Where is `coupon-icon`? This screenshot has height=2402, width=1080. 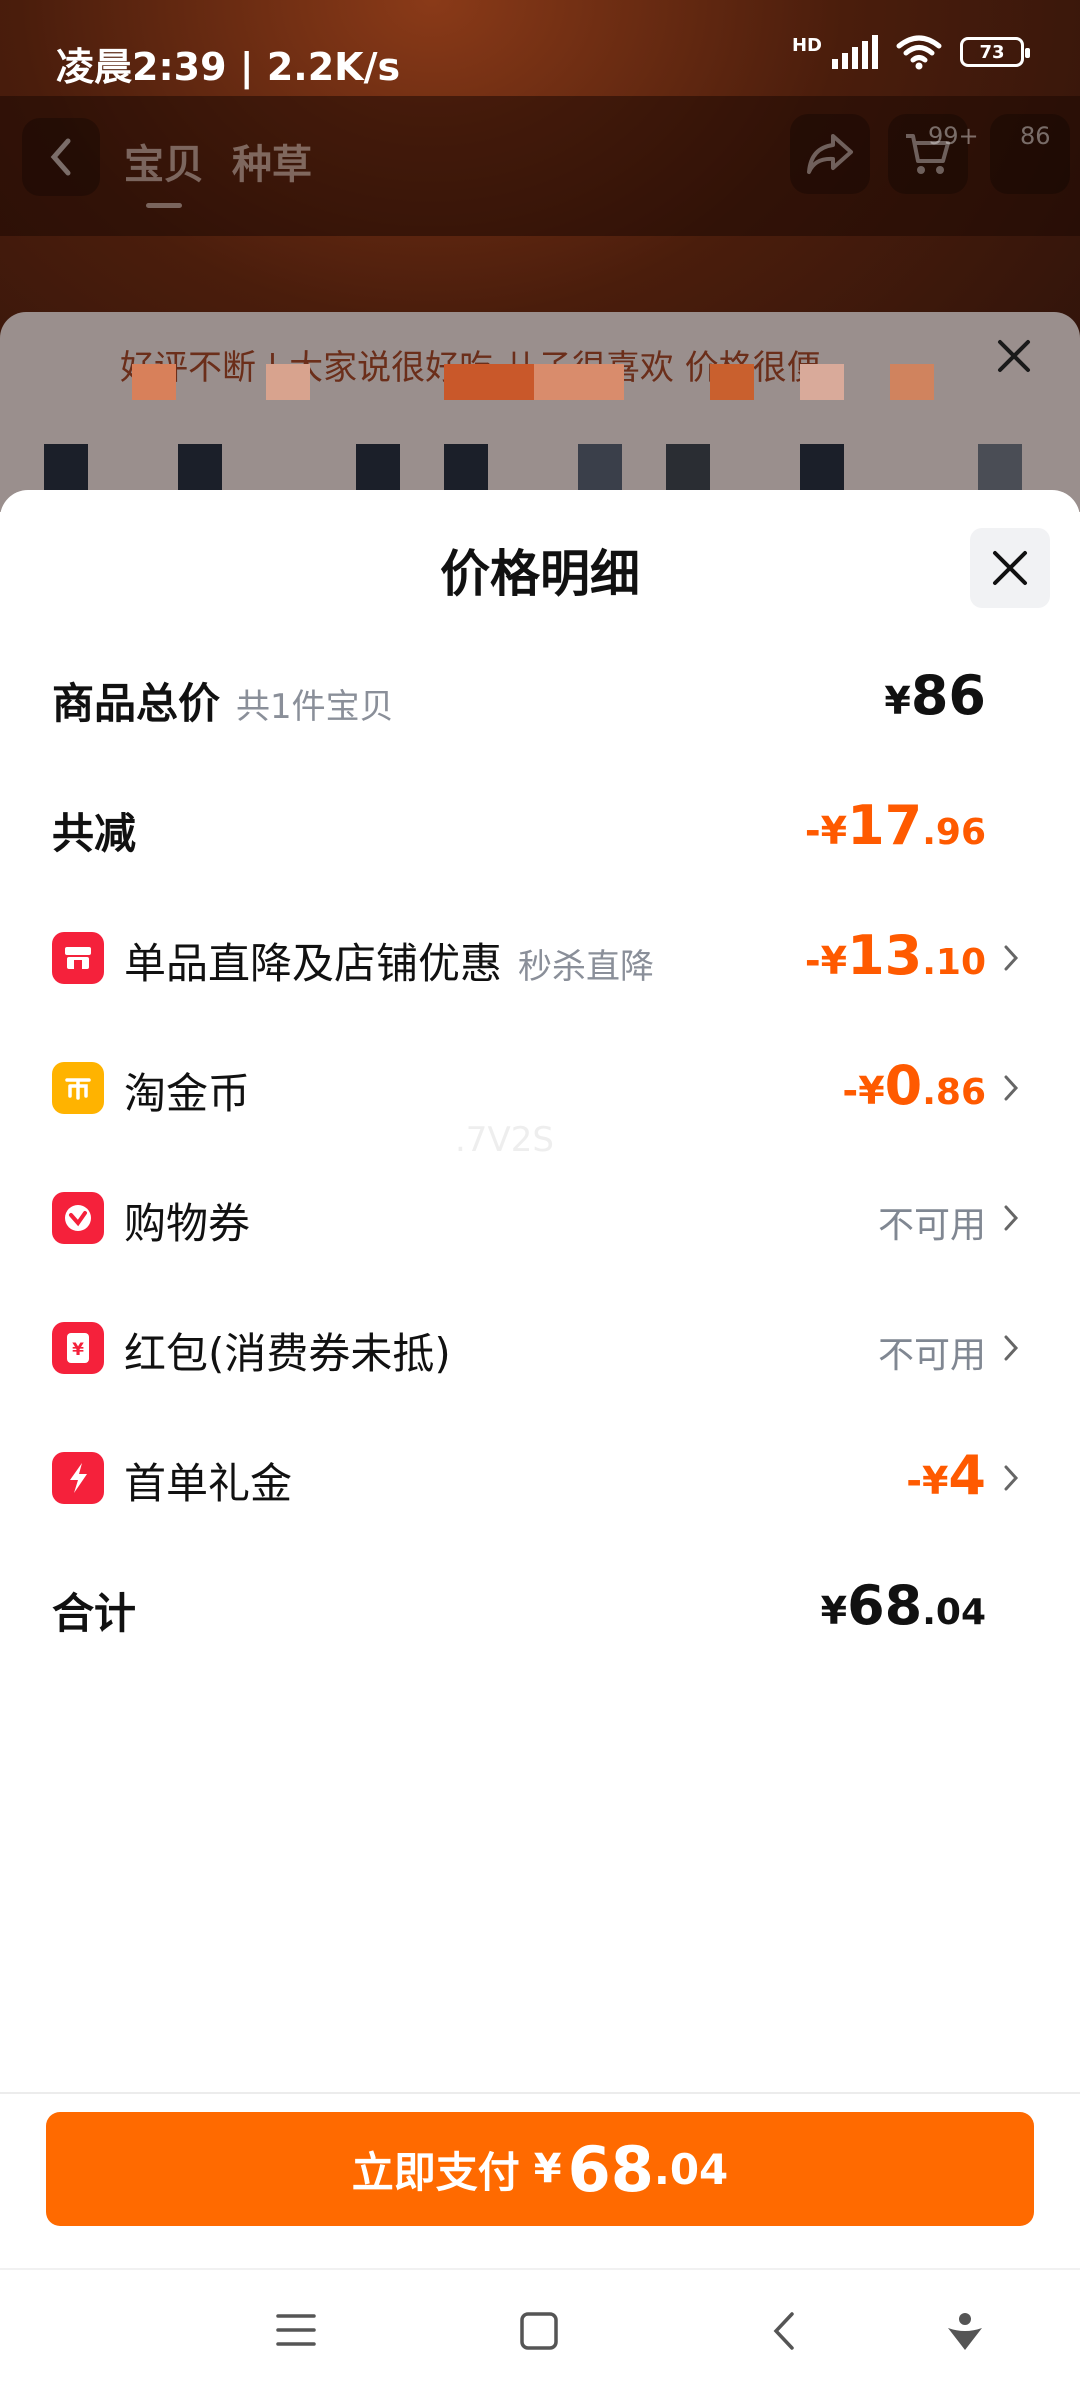 coupon-icon is located at coordinates (78, 1218).